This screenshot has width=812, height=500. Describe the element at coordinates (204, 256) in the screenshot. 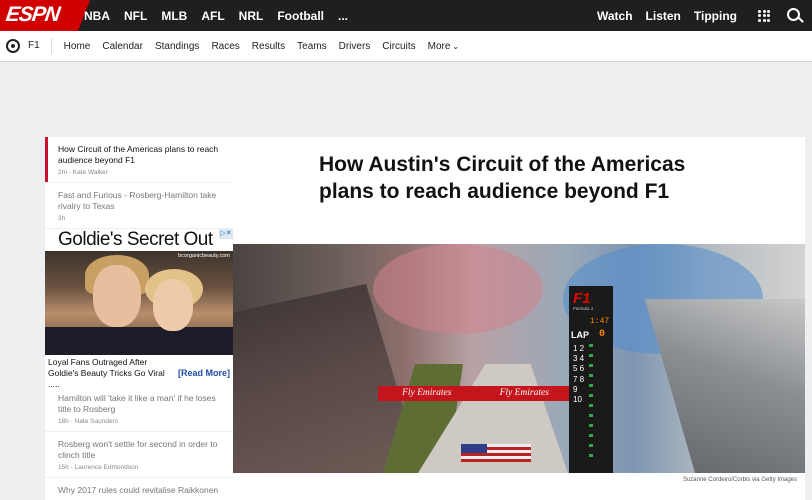

I see `ad-domain: bcorganicbeauty.com` at that location.